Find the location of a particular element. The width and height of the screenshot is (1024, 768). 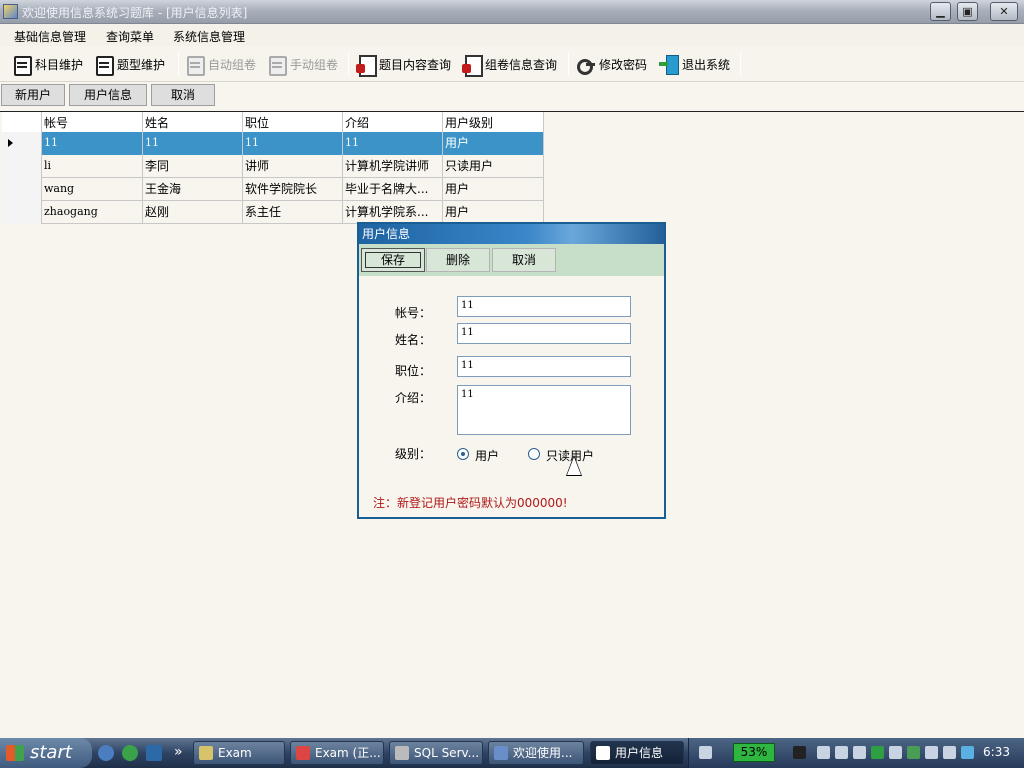

question-type-maintenance-button: 题型维护 is located at coordinates (129, 64).